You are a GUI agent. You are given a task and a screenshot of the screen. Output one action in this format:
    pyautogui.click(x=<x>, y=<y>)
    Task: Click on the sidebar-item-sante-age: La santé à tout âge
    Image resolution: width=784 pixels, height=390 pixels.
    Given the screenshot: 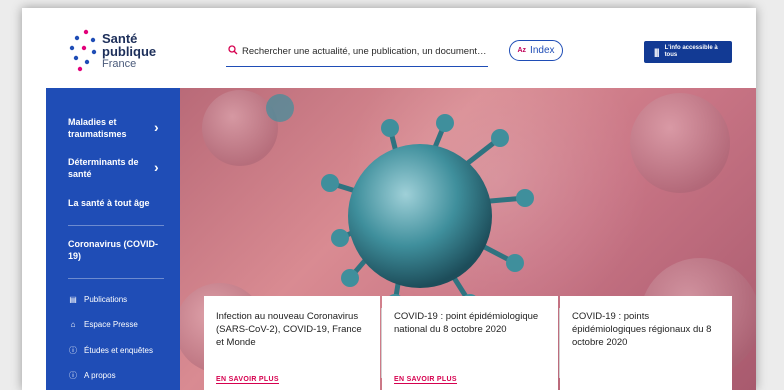 What is the action you would take?
    pyautogui.click(x=118, y=203)
    